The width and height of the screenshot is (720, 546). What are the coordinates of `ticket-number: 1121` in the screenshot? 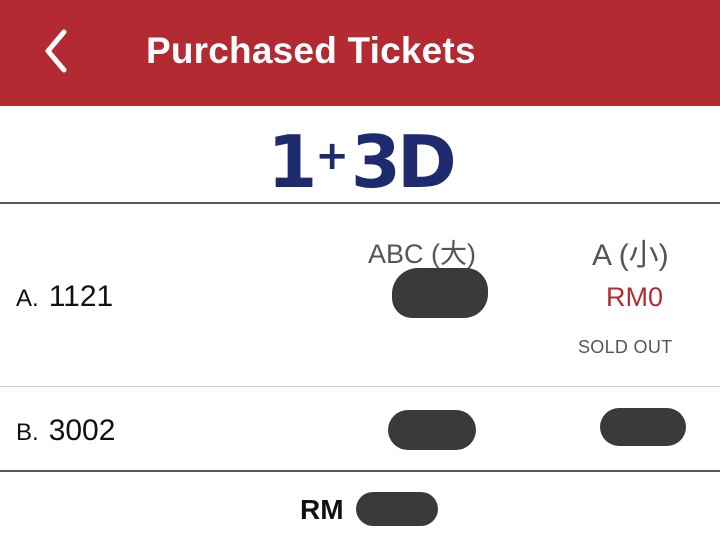 It's located at (81, 296).